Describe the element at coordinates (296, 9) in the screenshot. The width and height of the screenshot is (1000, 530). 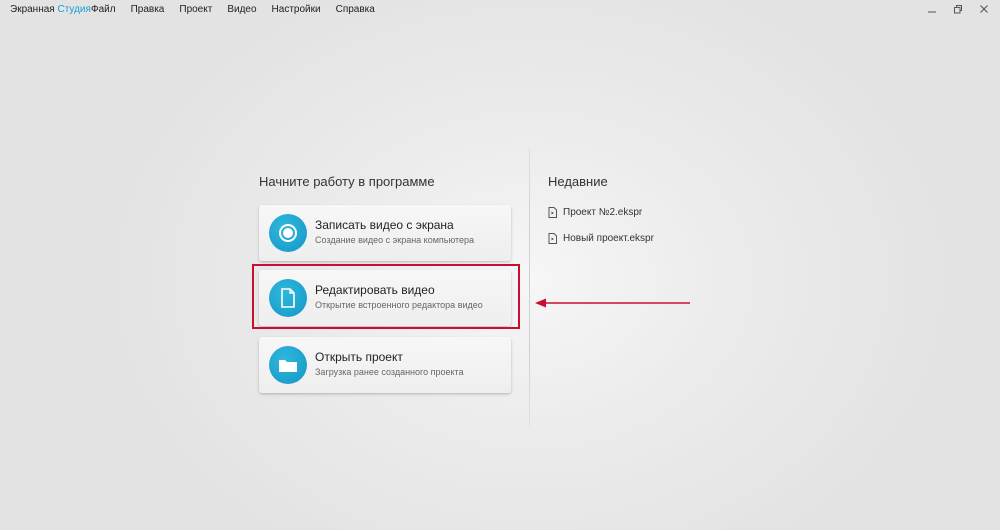
I see `menu-settings: Настройки` at that location.